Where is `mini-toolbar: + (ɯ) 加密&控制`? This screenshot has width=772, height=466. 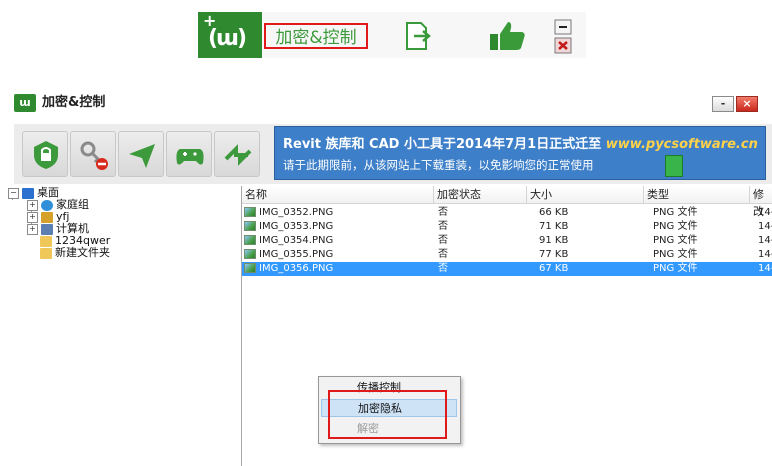 mini-toolbar: + (ɯ) 加密&控制 is located at coordinates (392, 34).